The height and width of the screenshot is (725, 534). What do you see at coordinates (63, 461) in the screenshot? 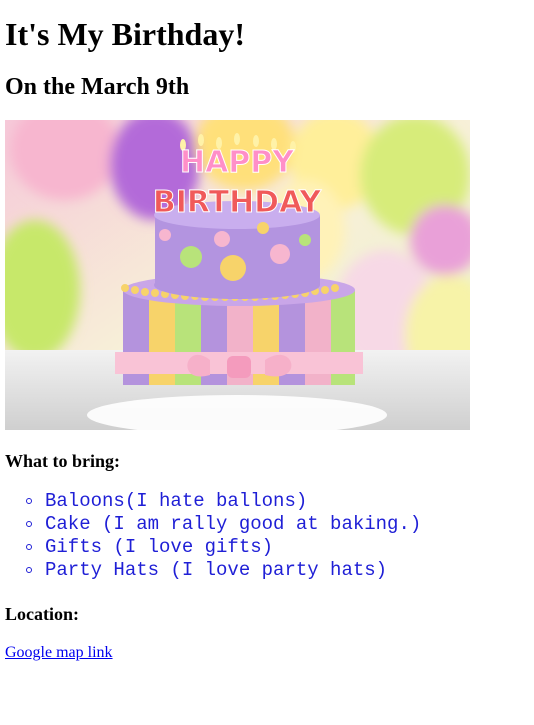
I see `what-to-bring-heading: What to bring:` at bounding box center [63, 461].